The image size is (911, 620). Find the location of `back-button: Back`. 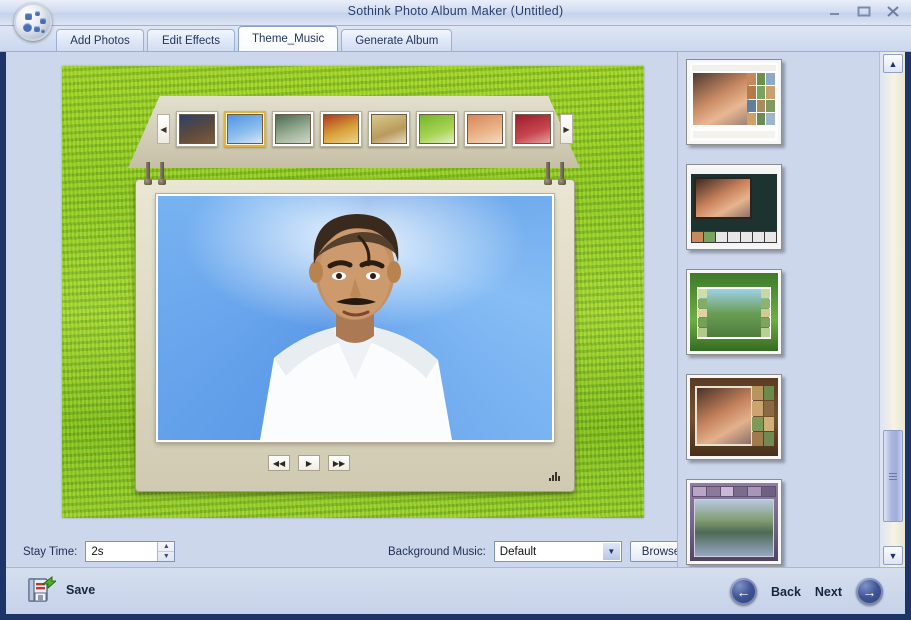

back-button: Back is located at coordinates (786, 592).